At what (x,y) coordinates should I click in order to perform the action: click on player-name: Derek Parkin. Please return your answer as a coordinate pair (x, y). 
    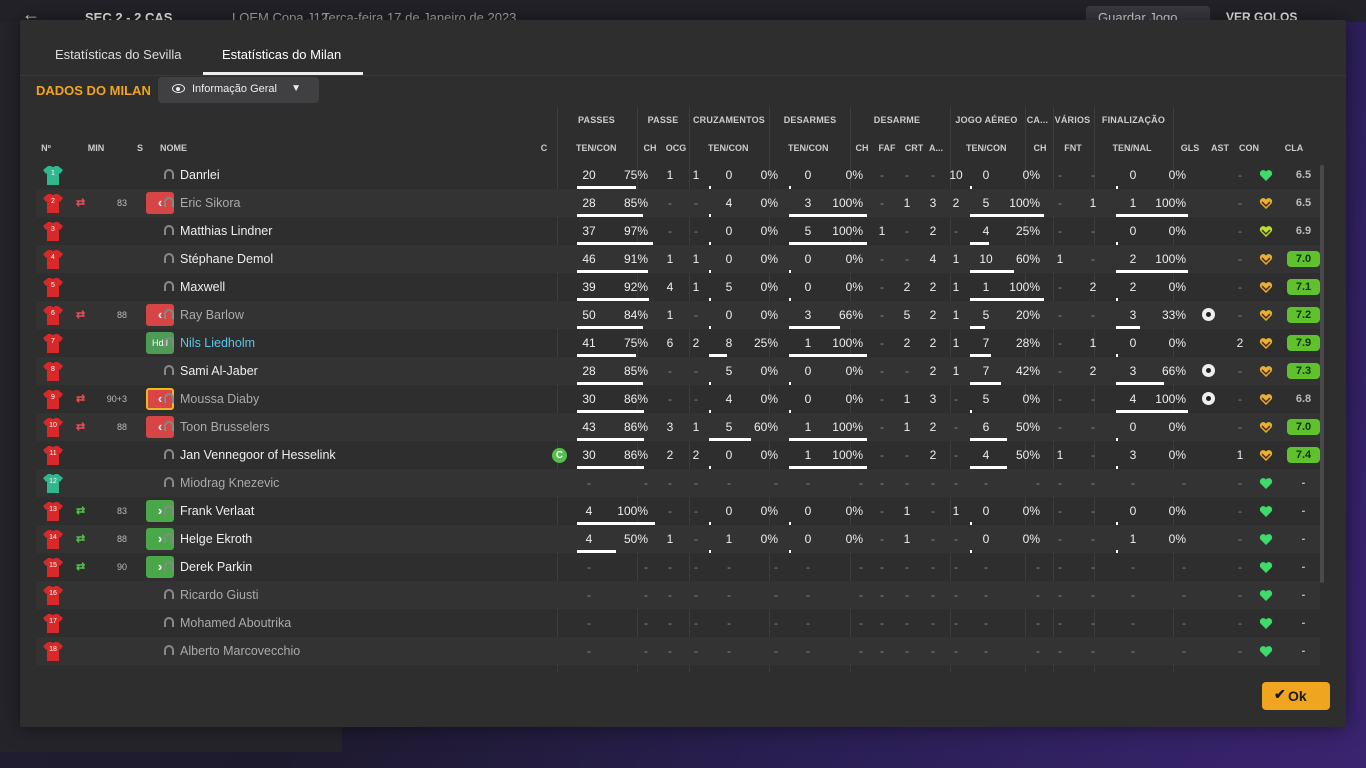
    Looking at the image, I should click on (216, 567).